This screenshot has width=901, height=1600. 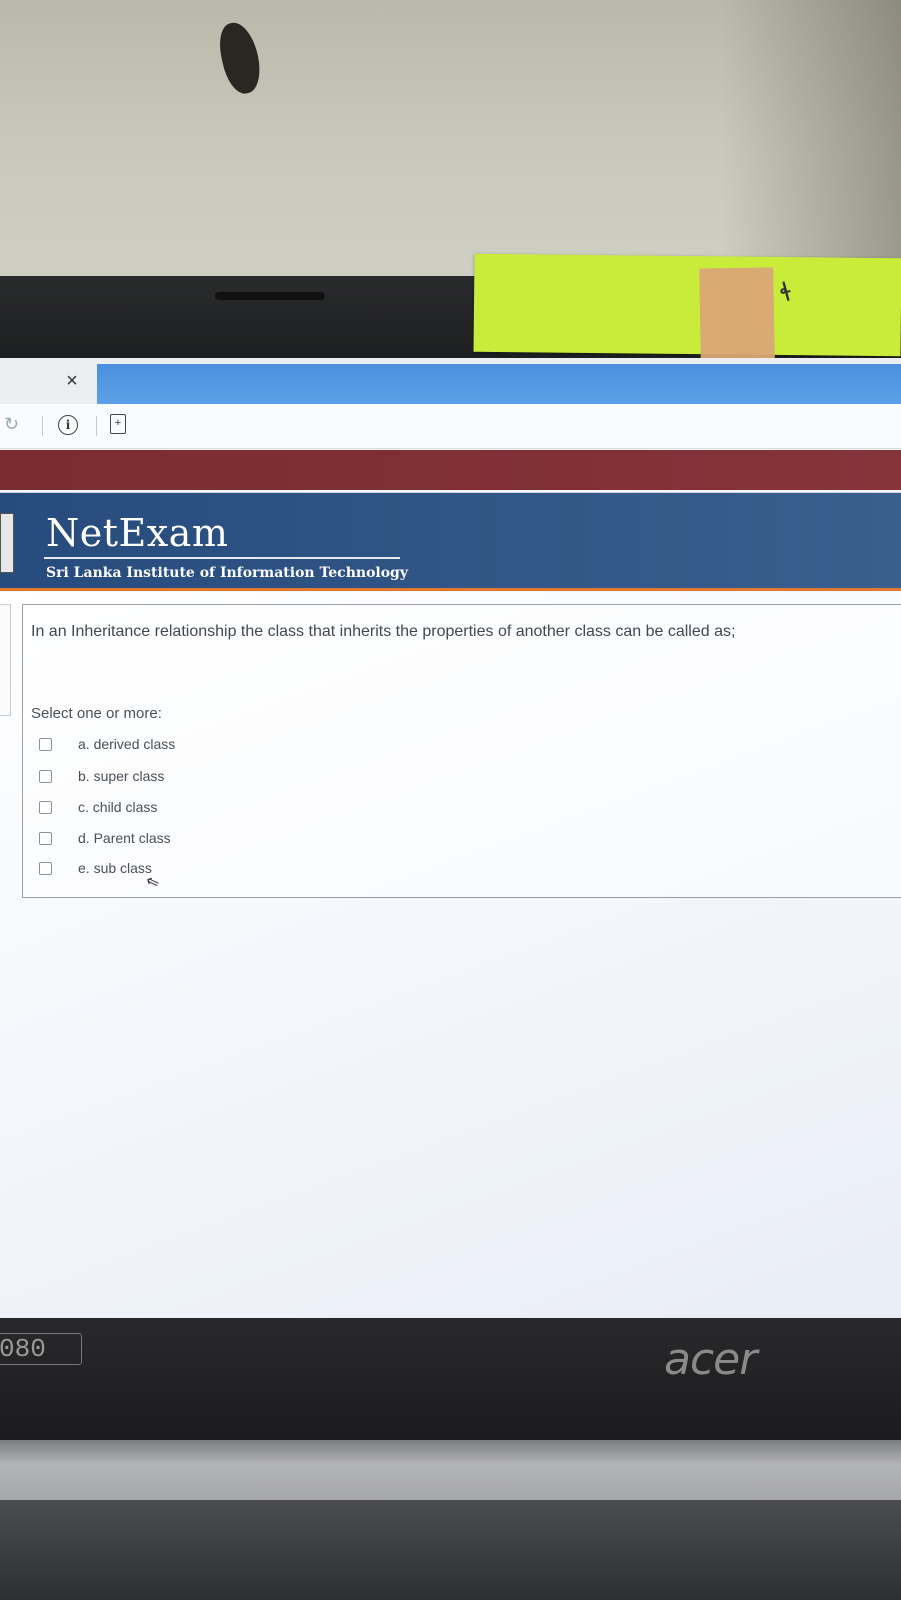 I want to click on header-divider, so click(x=450, y=589).